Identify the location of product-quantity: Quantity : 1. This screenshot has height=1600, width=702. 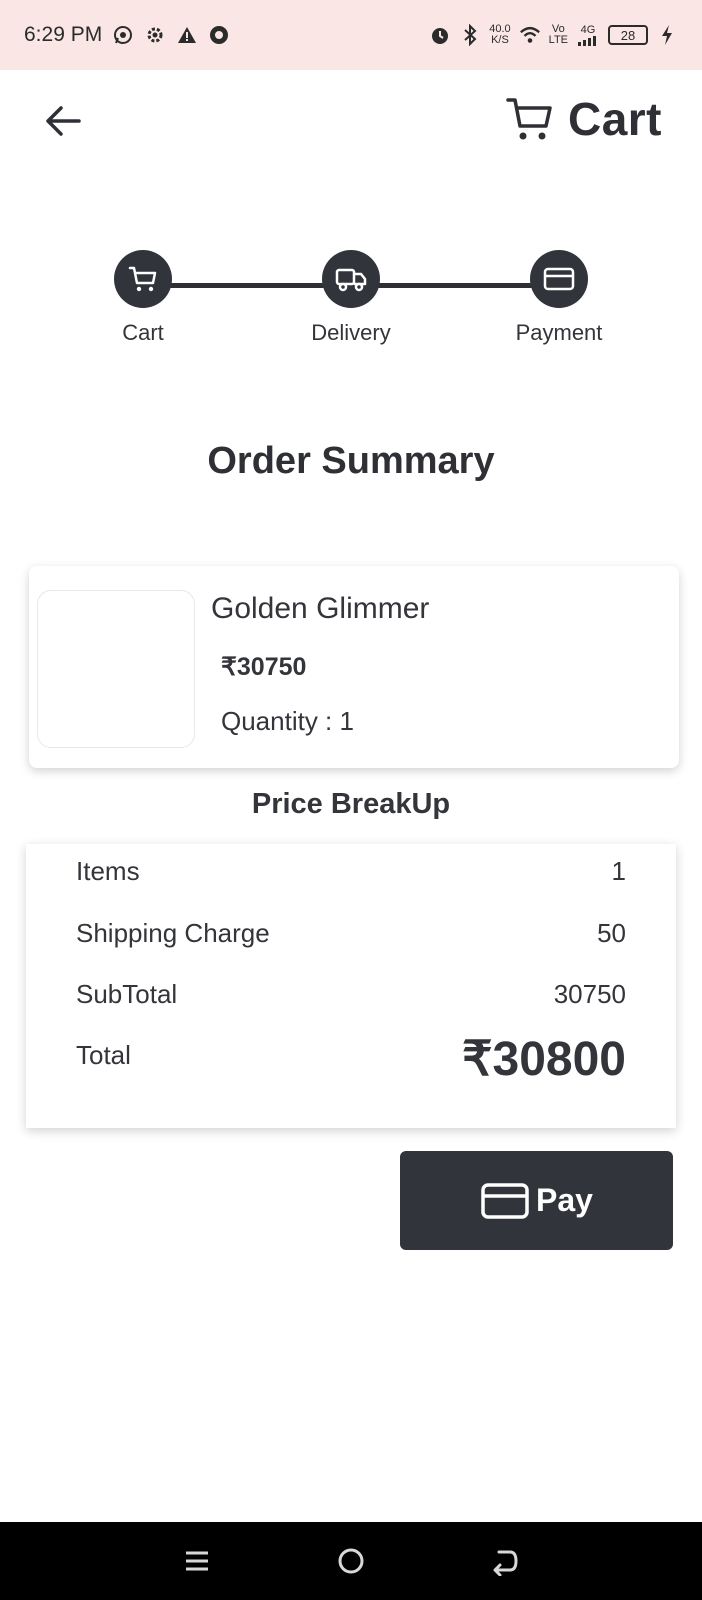
(287, 721).